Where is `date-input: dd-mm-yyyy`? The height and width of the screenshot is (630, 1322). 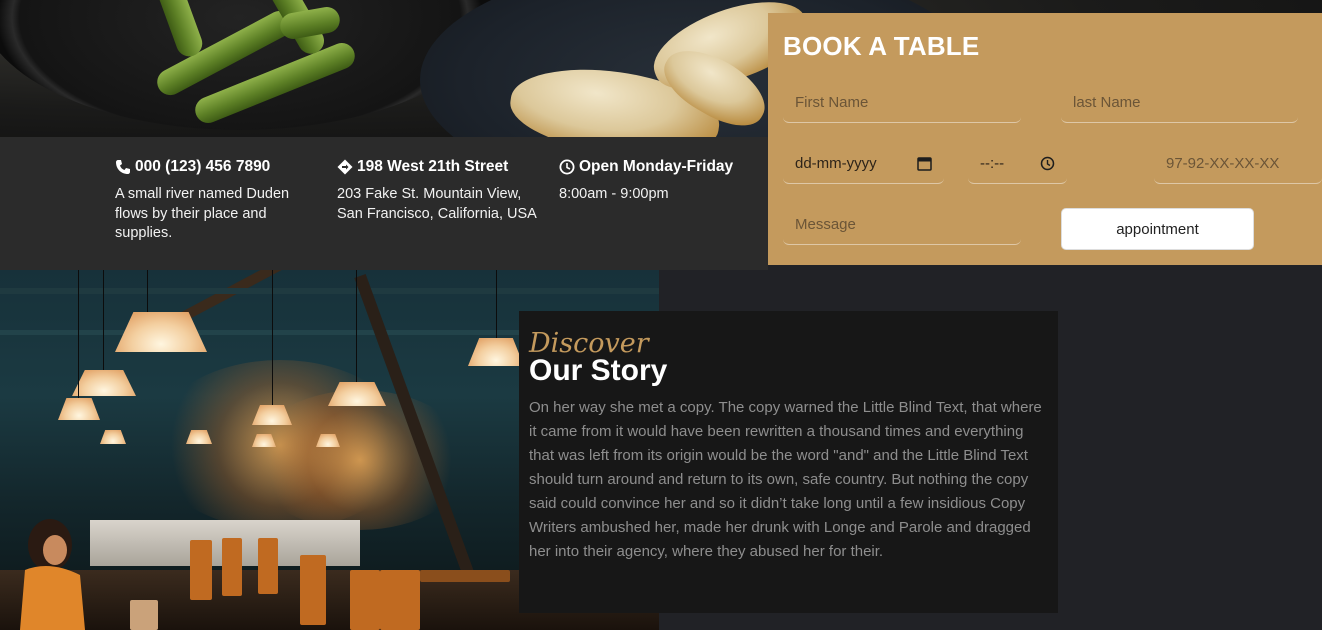 date-input: dd-mm-yyyy is located at coordinates (863, 164).